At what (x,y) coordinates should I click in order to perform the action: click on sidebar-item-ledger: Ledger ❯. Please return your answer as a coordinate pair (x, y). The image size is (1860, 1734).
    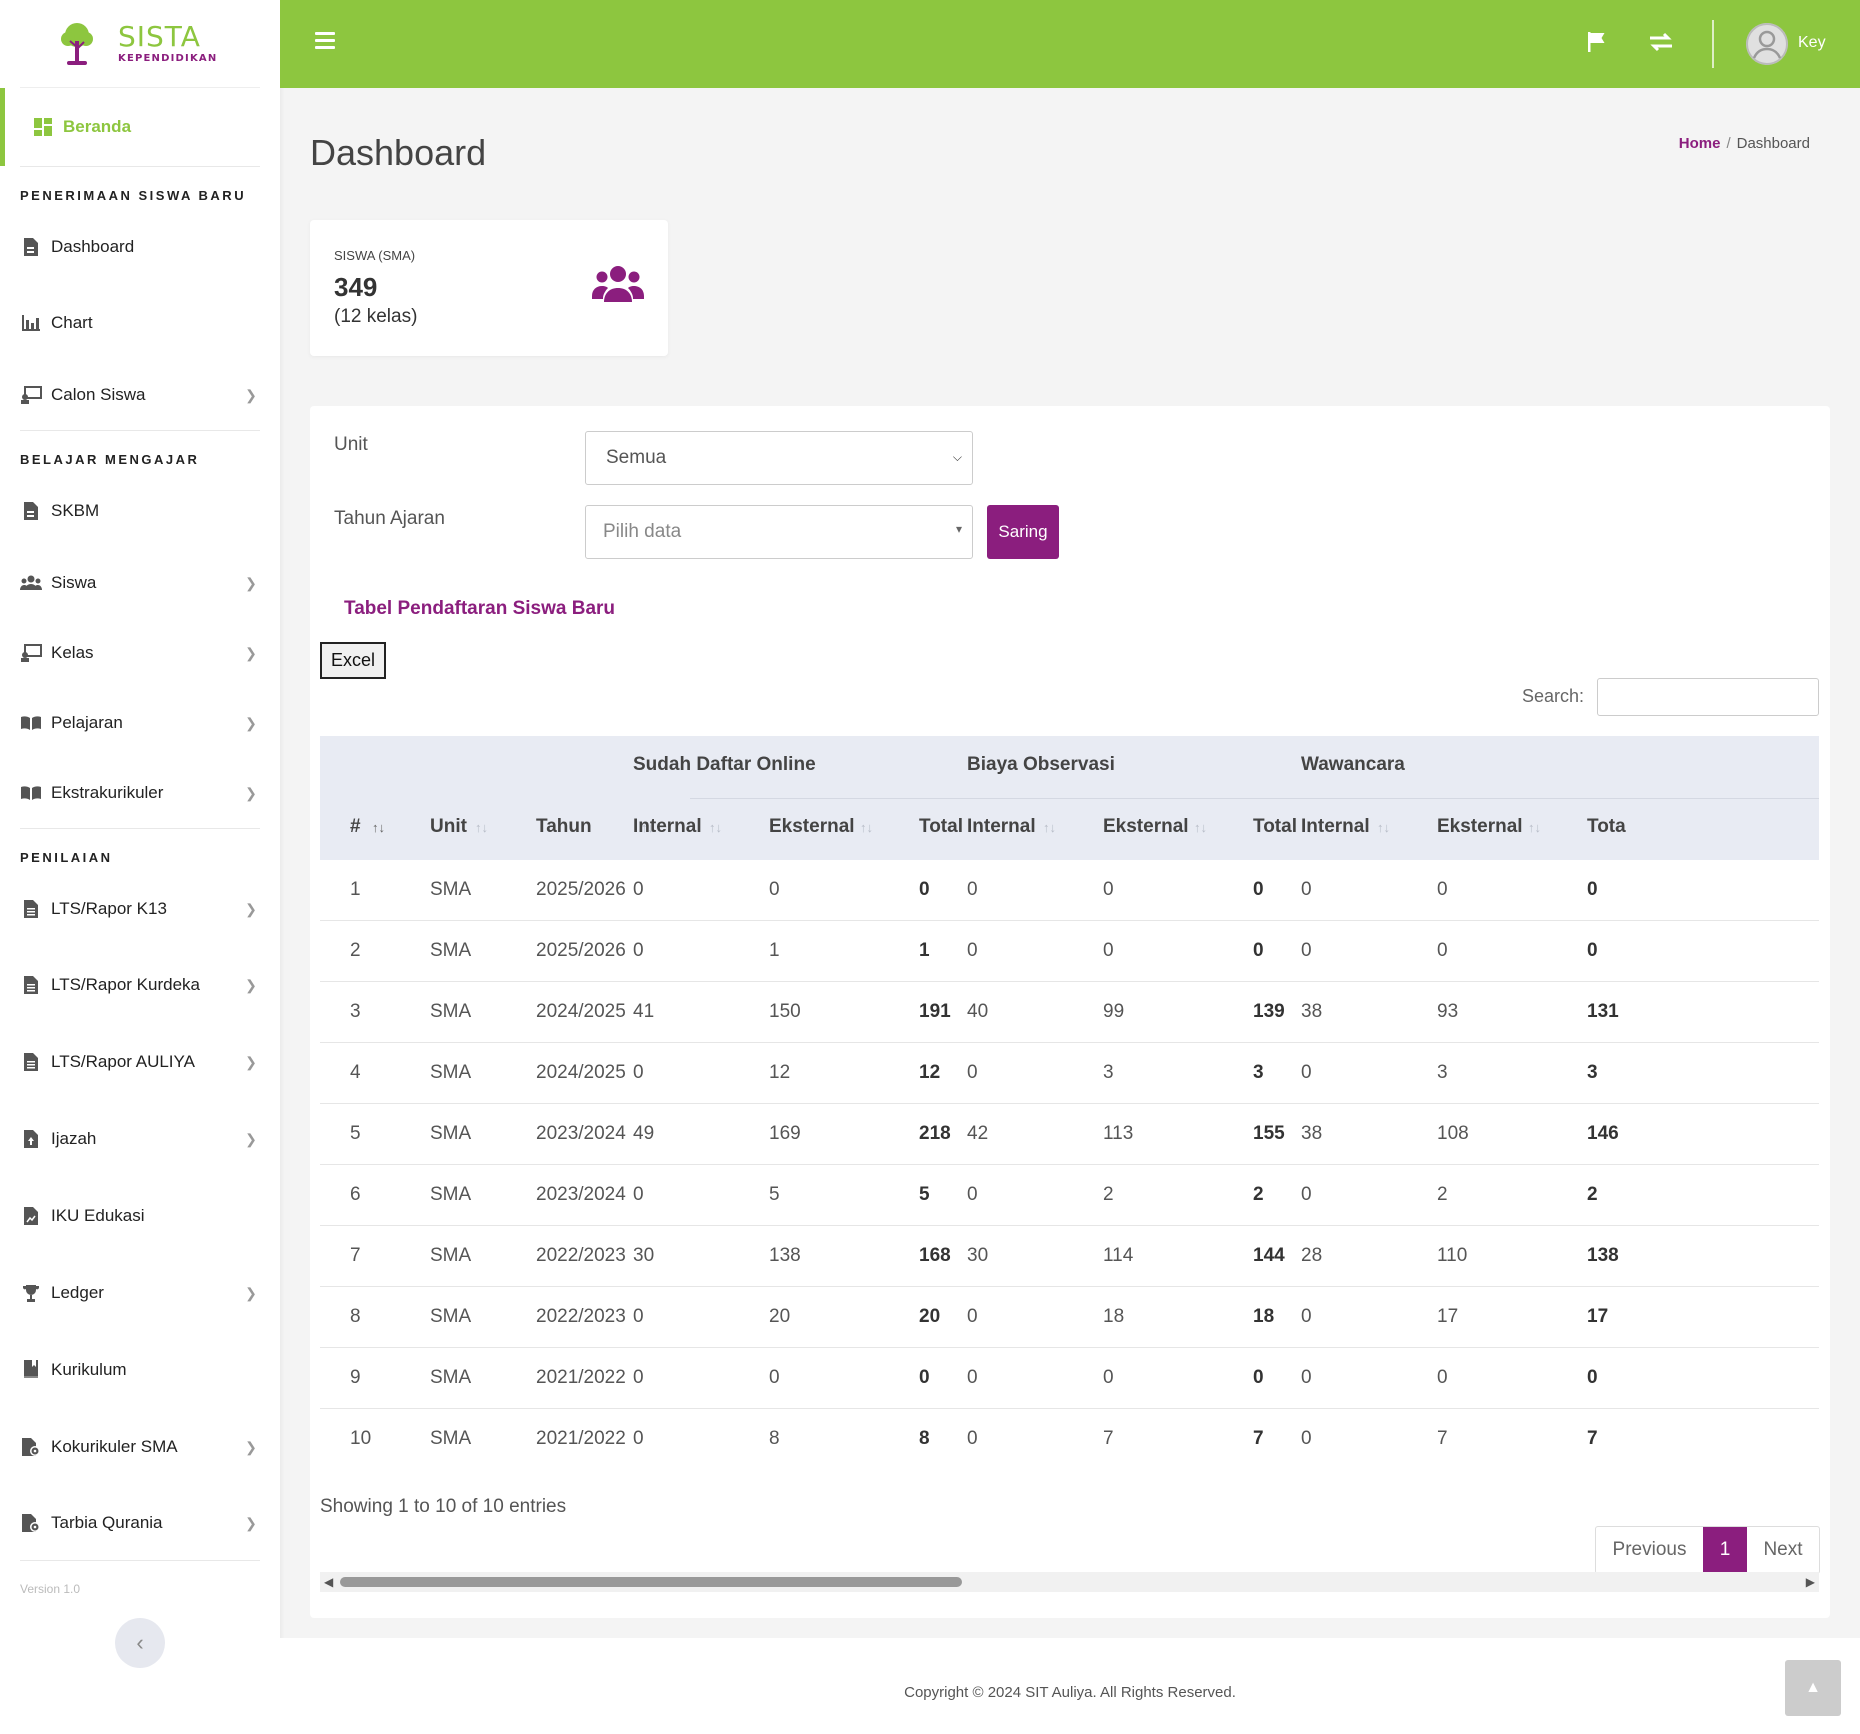
    Looking at the image, I should click on (140, 1293).